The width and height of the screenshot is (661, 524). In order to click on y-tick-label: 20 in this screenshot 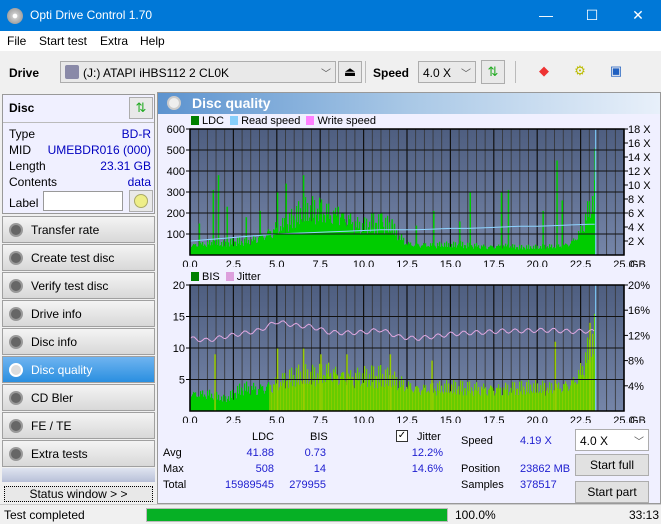, I will do `click(179, 286)`.